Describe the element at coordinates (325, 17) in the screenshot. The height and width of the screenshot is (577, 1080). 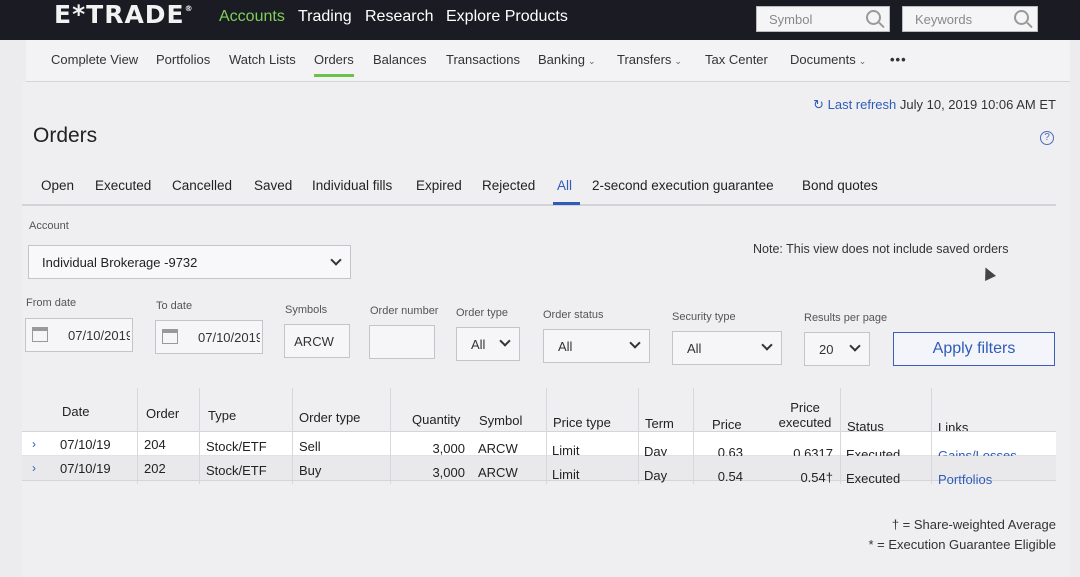
I see `topnav-trading: Trading` at that location.